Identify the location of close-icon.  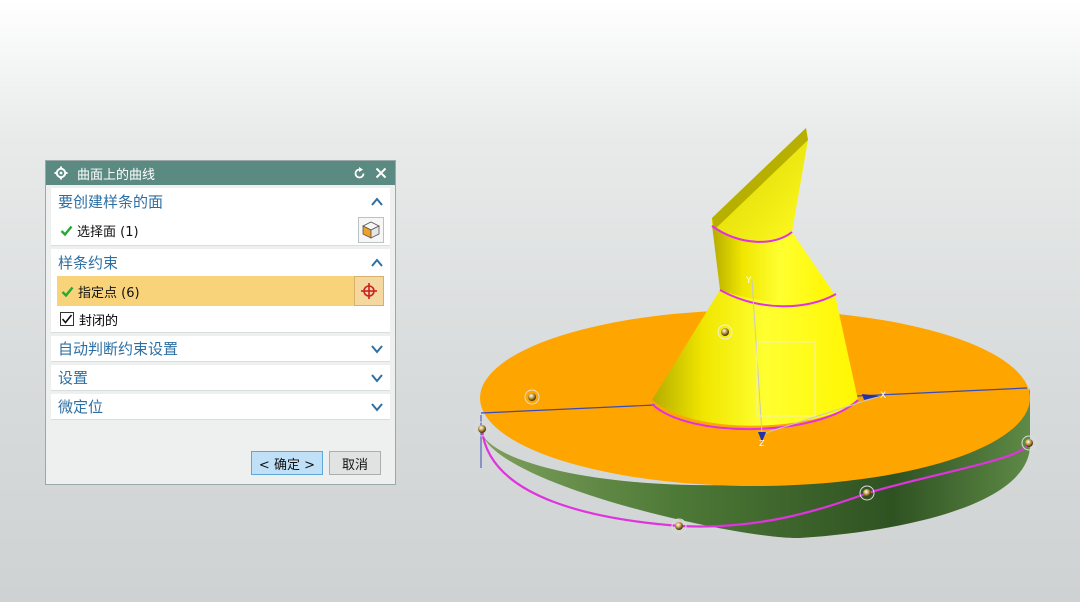
(381, 173).